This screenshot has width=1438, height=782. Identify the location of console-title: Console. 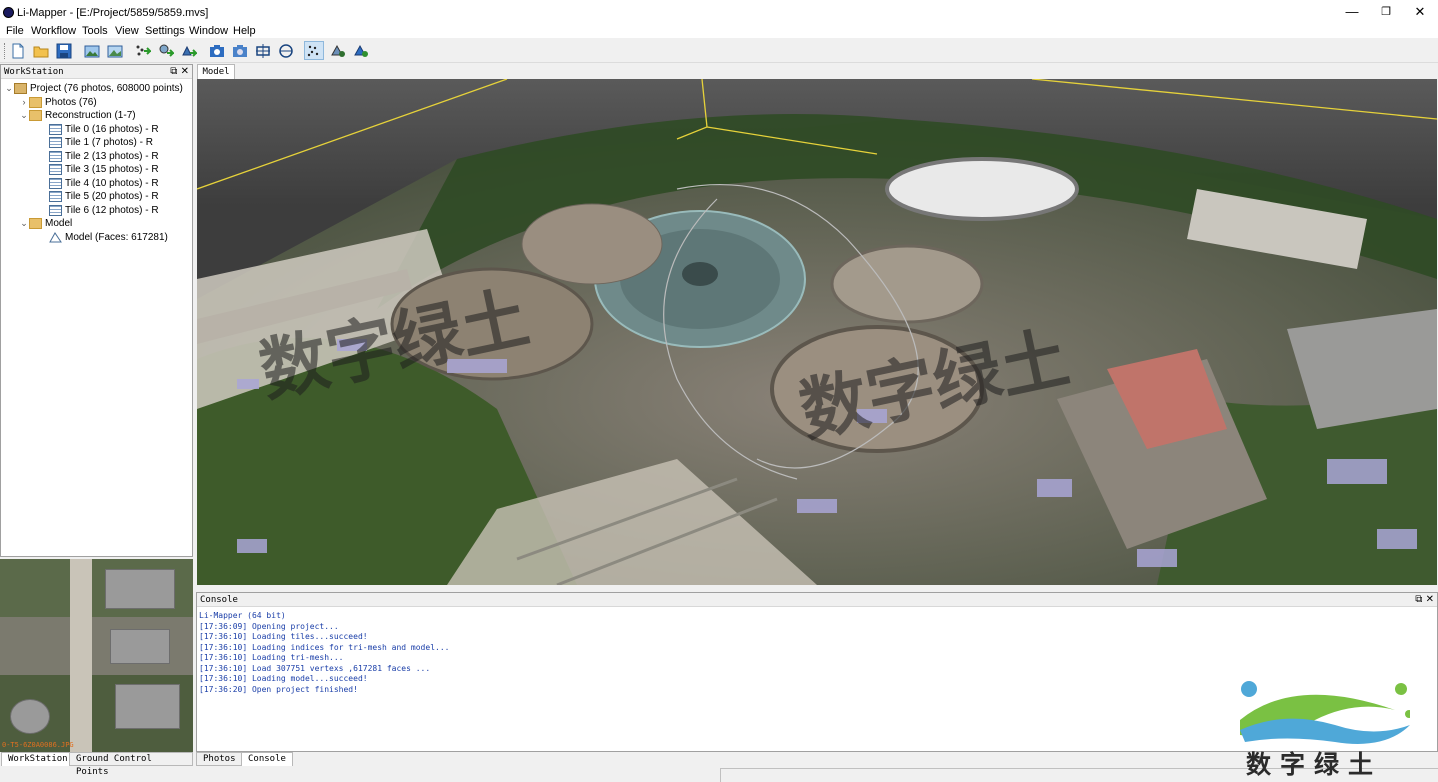
(219, 600).